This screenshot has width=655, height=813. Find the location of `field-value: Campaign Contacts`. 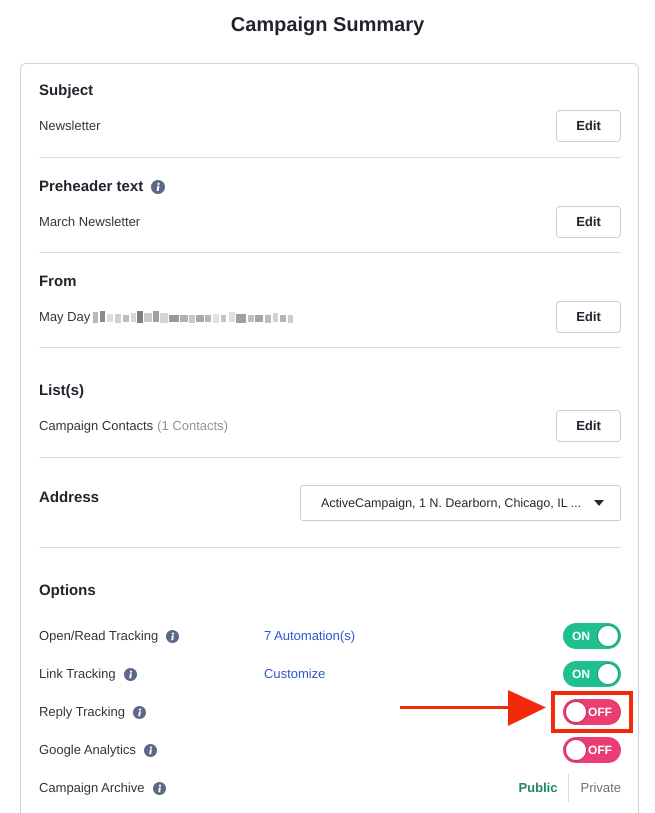

field-value: Campaign Contacts is located at coordinates (96, 426).